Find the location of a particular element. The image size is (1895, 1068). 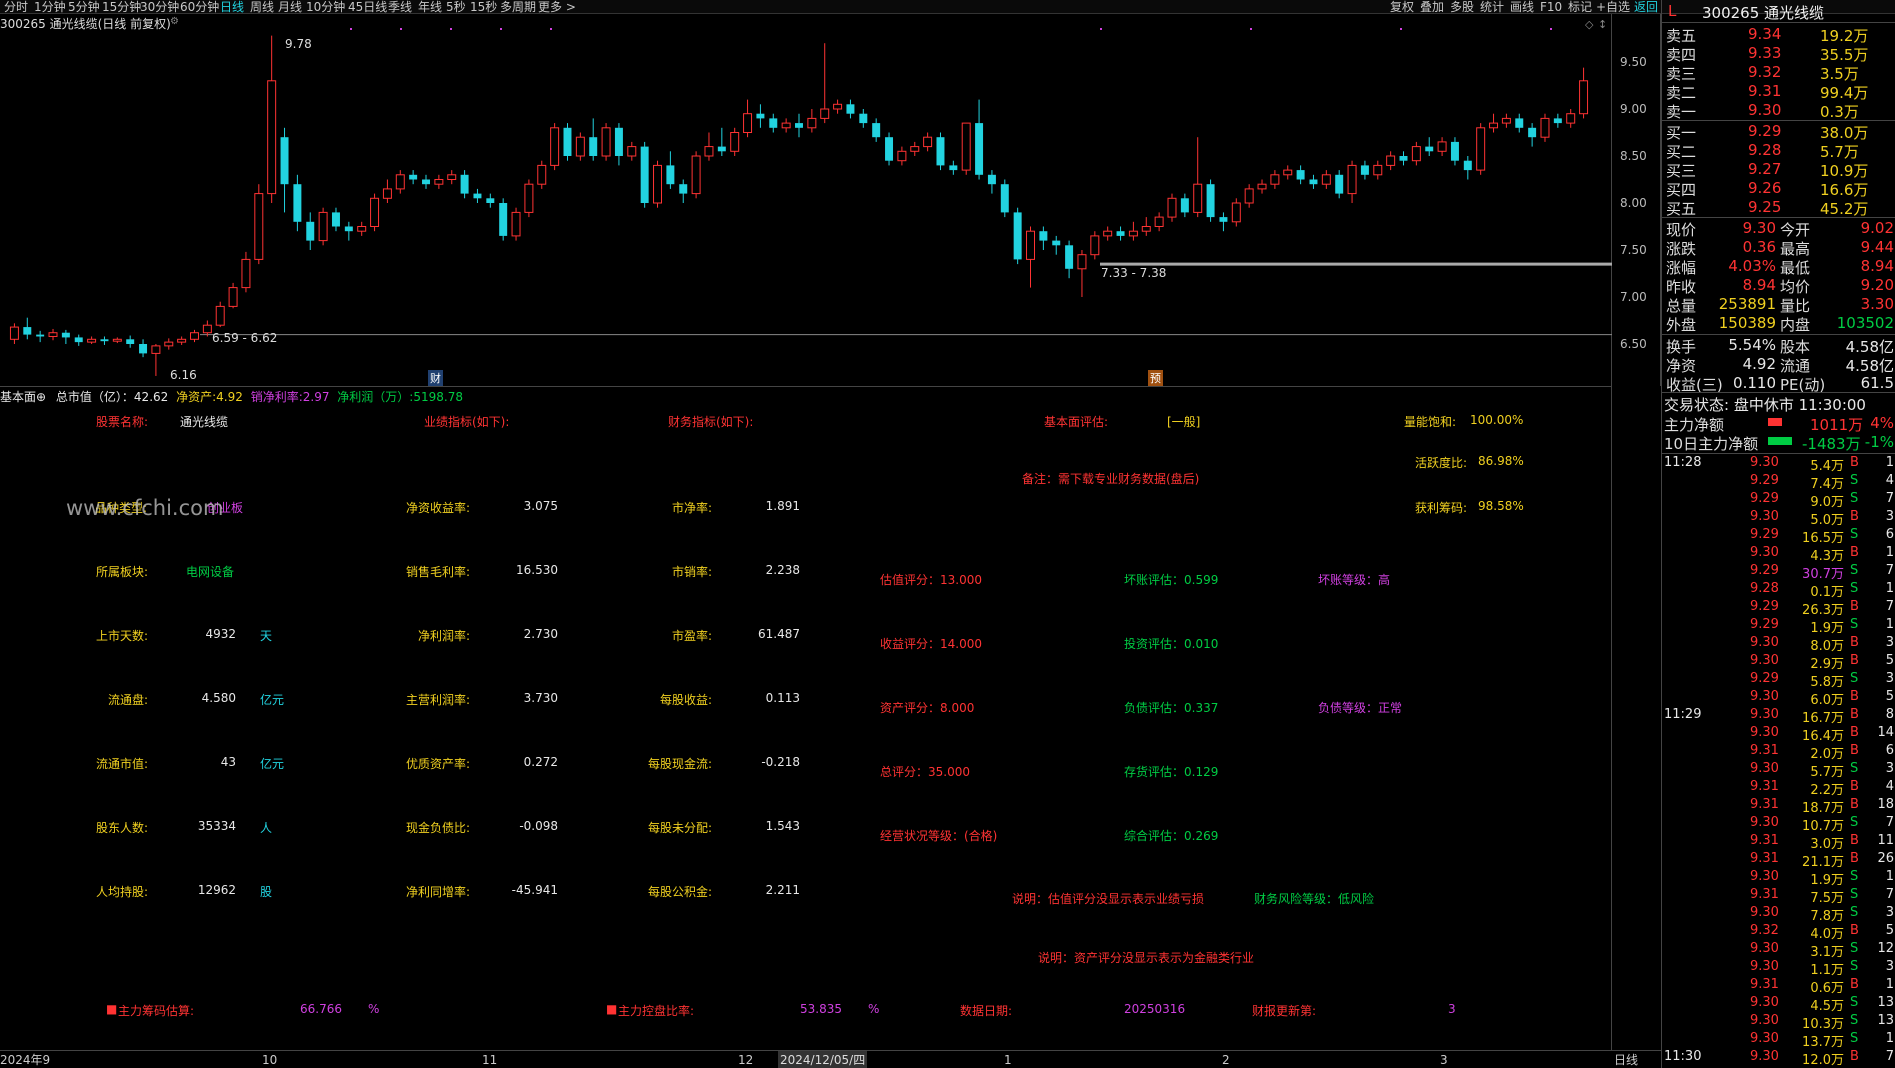

period-tab: 1分钟 is located at coordinates (50, 7).